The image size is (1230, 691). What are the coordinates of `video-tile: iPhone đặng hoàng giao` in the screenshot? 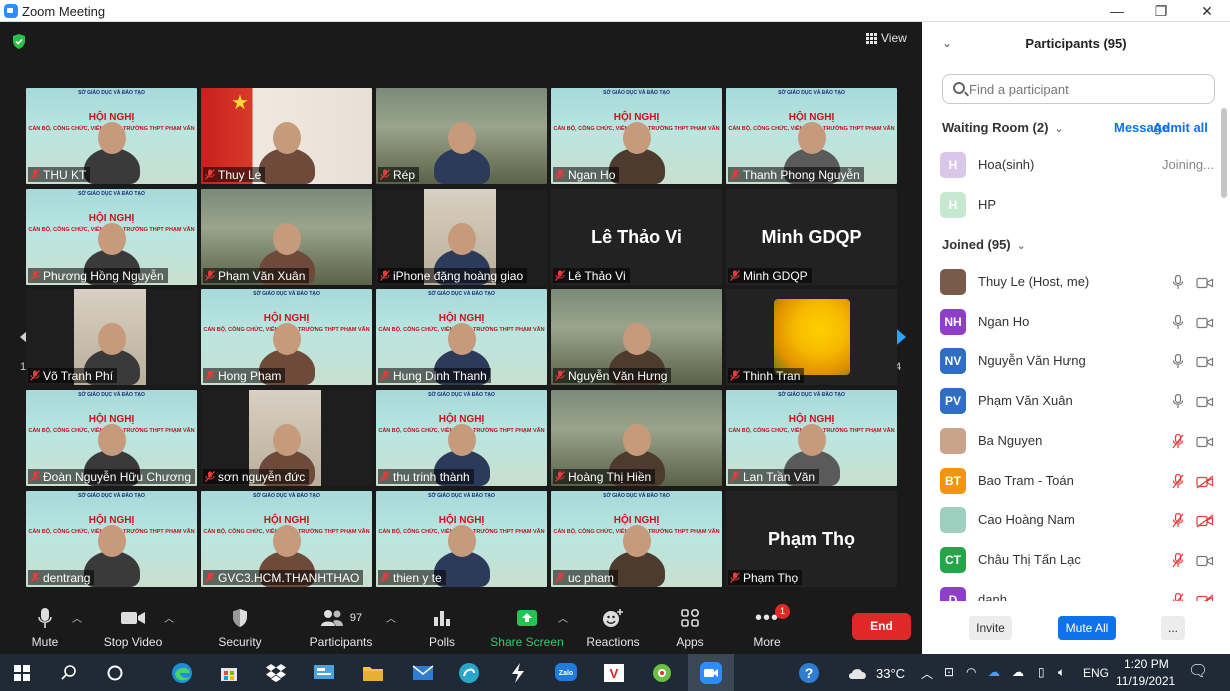 It's located at (461, 237).